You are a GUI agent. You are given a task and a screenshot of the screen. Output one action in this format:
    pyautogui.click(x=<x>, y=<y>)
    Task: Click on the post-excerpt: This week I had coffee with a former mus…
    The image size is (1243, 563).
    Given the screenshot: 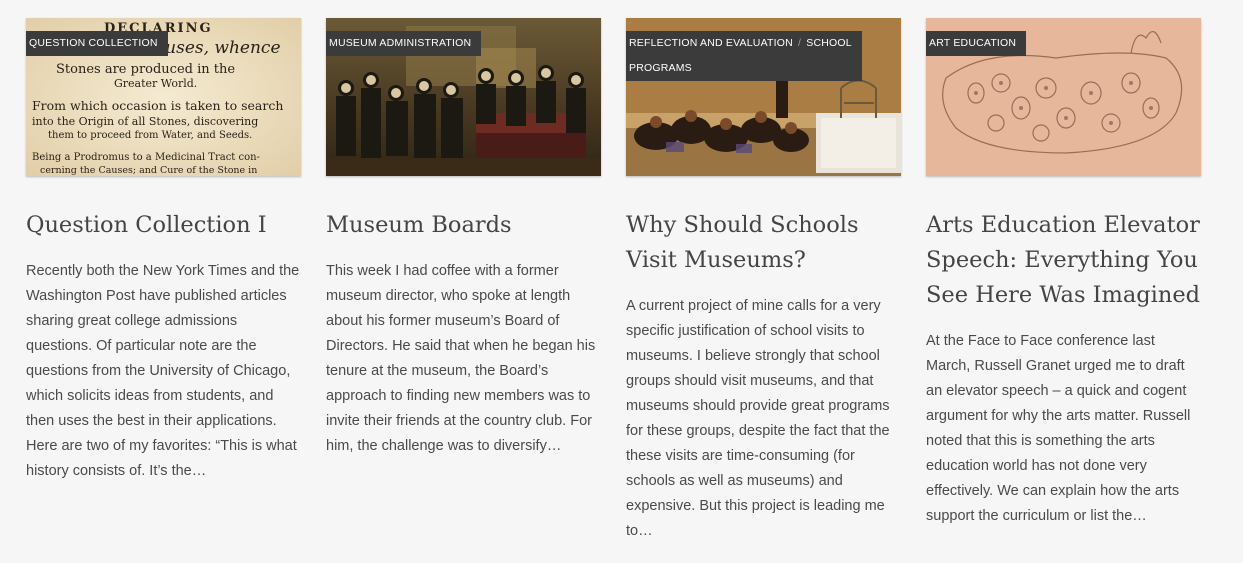 What is the action you would take?
    pyautogui.click(x=461, y=358)
    